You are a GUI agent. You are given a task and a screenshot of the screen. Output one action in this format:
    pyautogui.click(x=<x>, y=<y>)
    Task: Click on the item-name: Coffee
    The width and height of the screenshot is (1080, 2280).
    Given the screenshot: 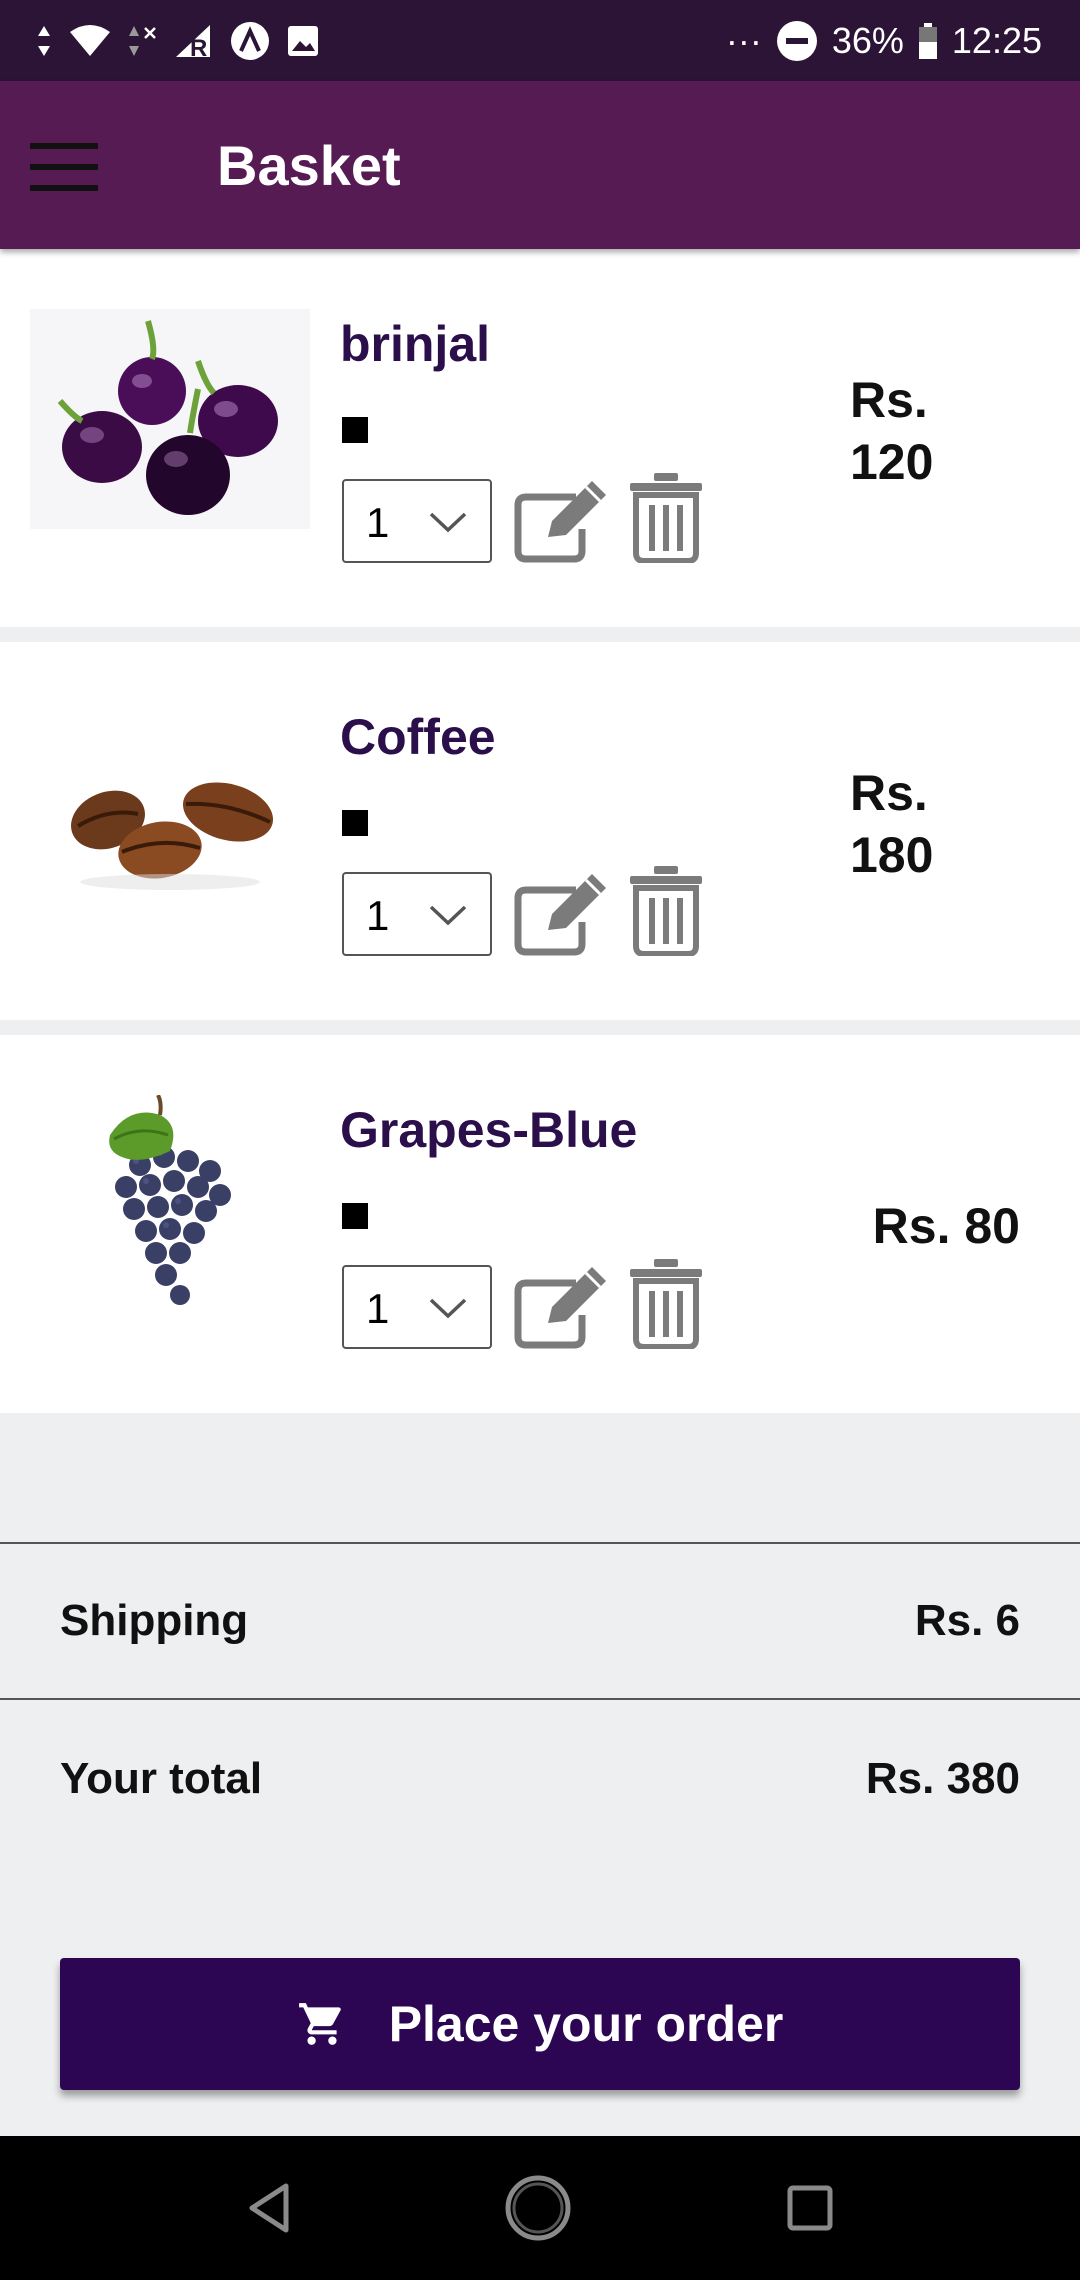 What is the action you would take?
    pyautogui.click(x=418, y=737)
    